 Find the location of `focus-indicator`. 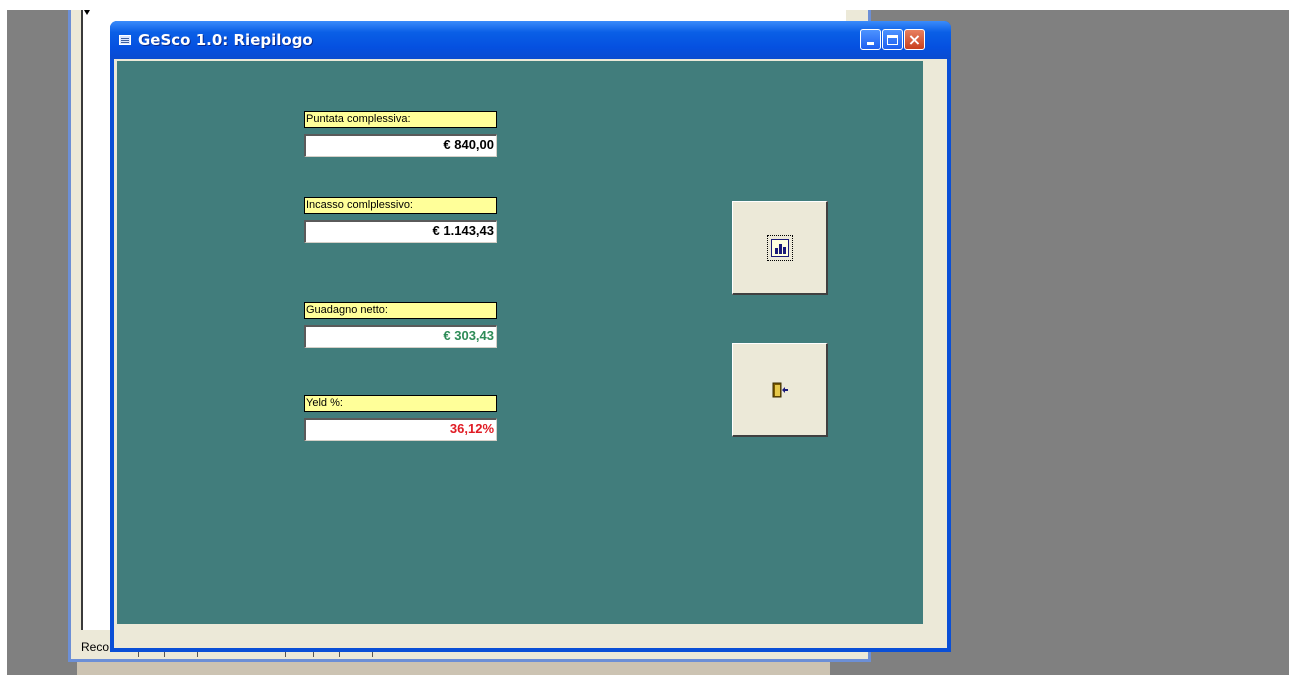

focus-indicator is located at coordinates (779, 247).